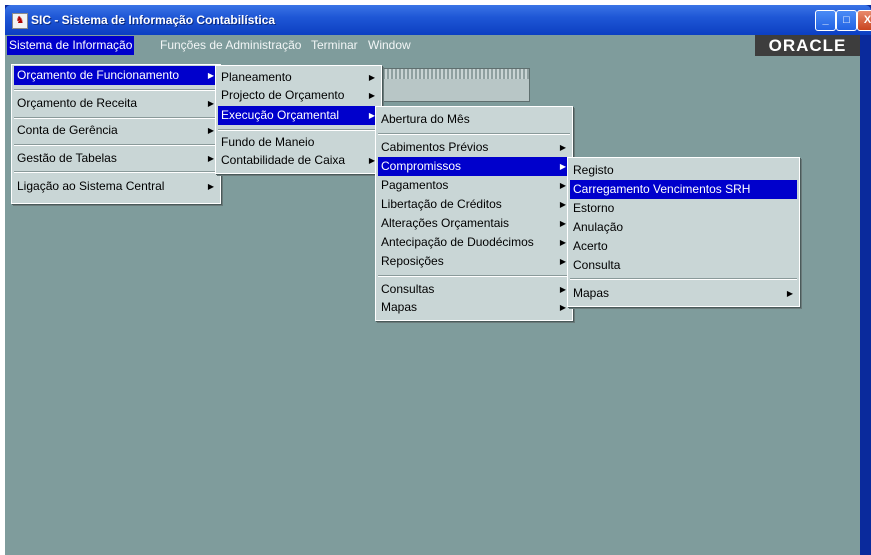 The image size is (871, 555). What do you see at coordinates (230, 45) in the screenshot?
I see `menu-funcoes-administracao: Funções de Administração` at bounding box center [230, 45].